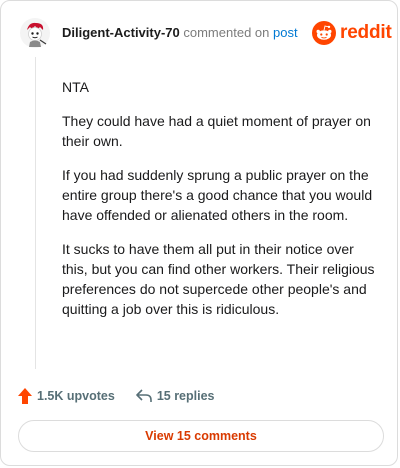 Image resolution: width=400 pixels, height=468 pixels. Describe the element at coordinates (185, 396) in the screenshot. I see `replies-count: 15 replies` at that location.